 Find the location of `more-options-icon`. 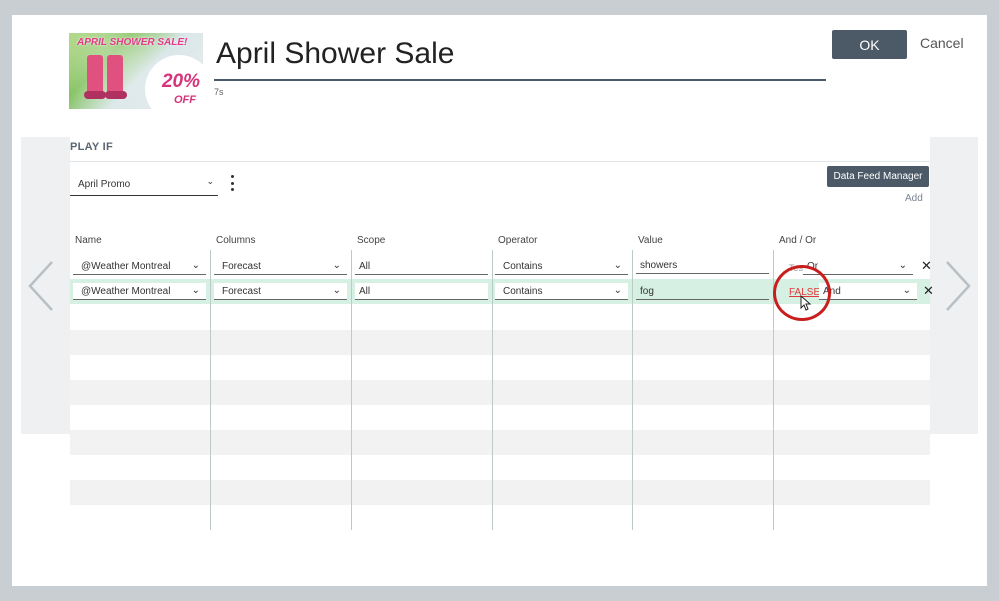

more-options-icon is located at coordinates (232, 183).